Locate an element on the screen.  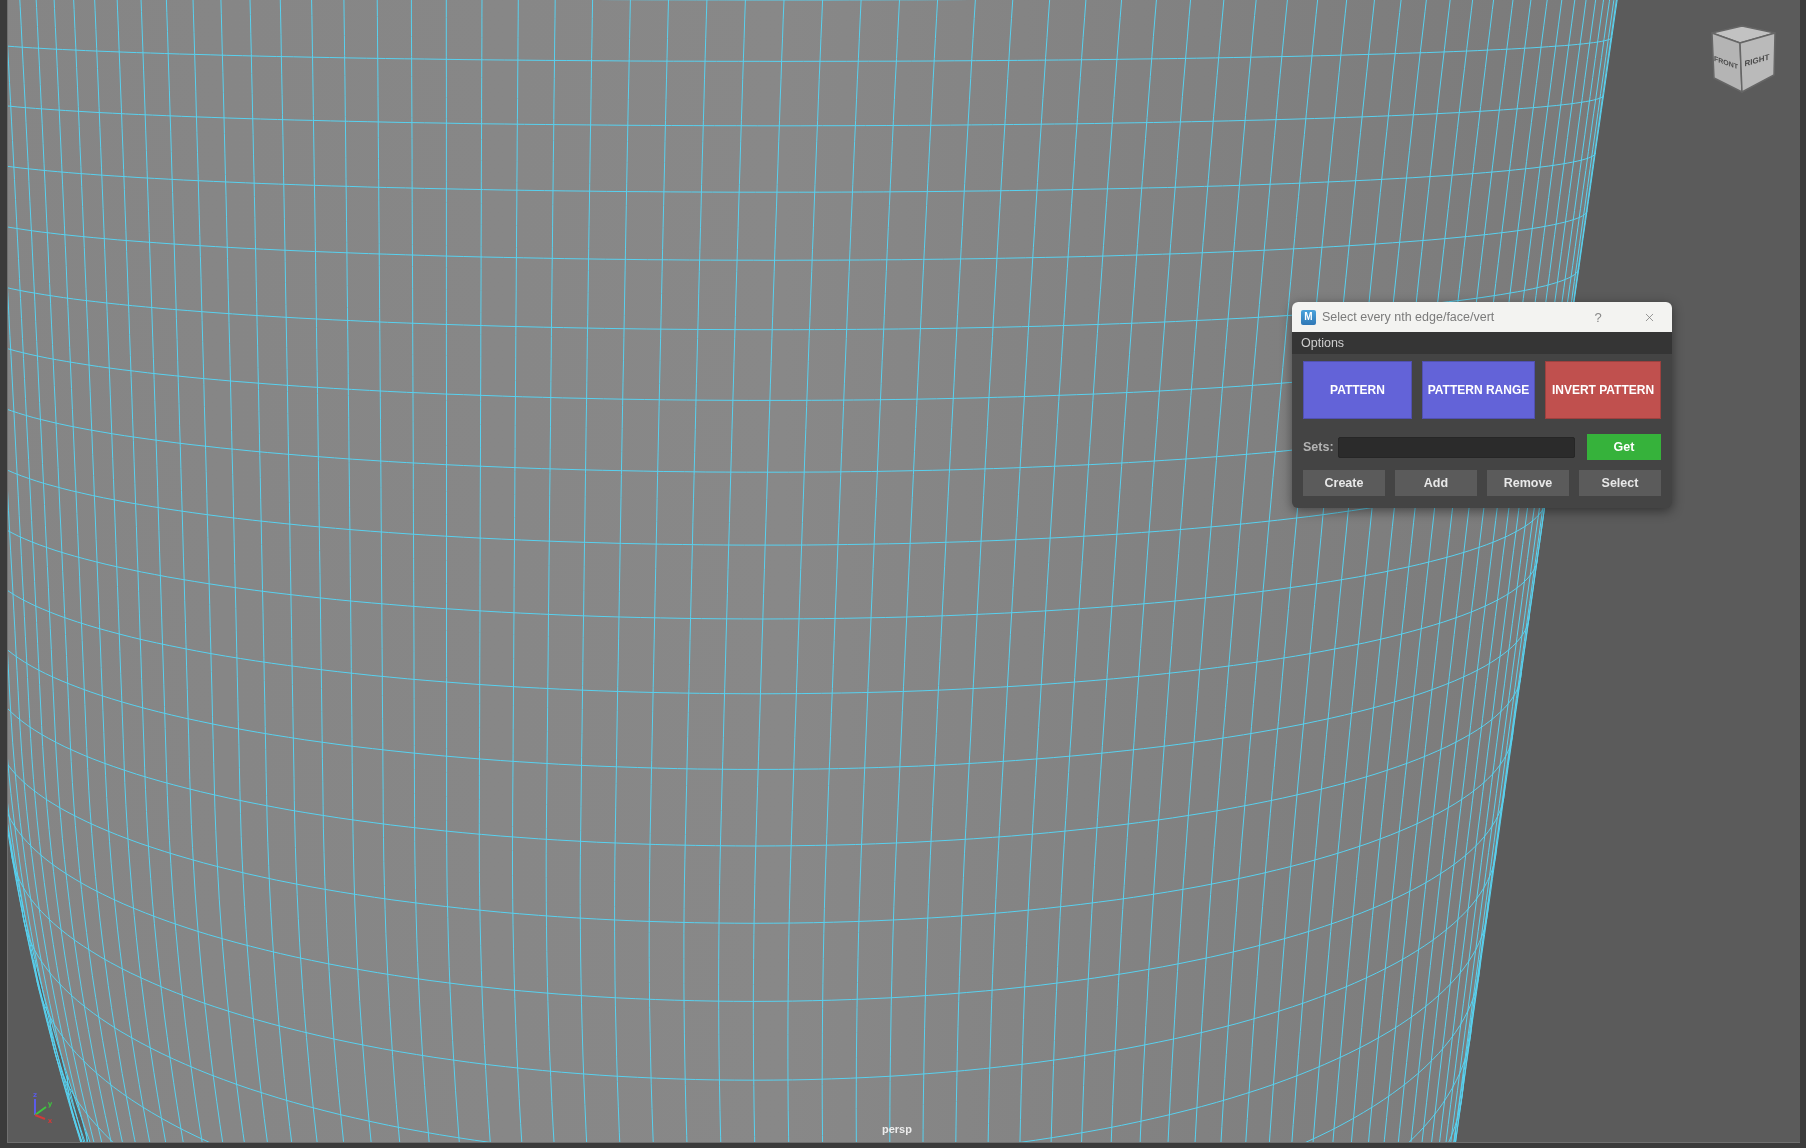
pattern-button: INVERT PATTERN is located at coordinates (1603, 390).